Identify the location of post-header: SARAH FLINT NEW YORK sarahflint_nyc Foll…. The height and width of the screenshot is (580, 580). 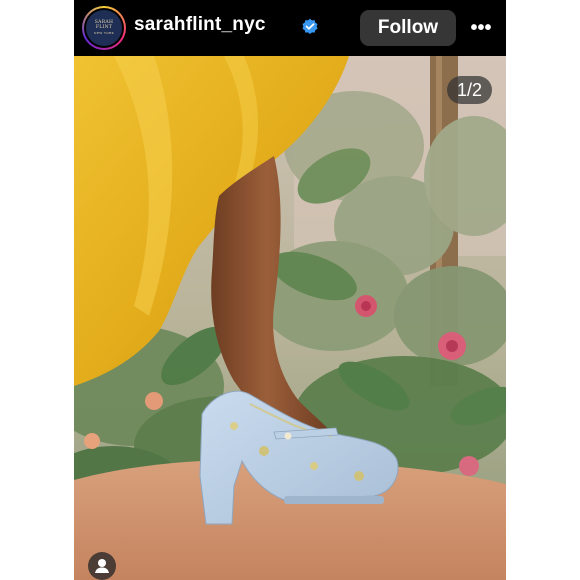
(290, 28).